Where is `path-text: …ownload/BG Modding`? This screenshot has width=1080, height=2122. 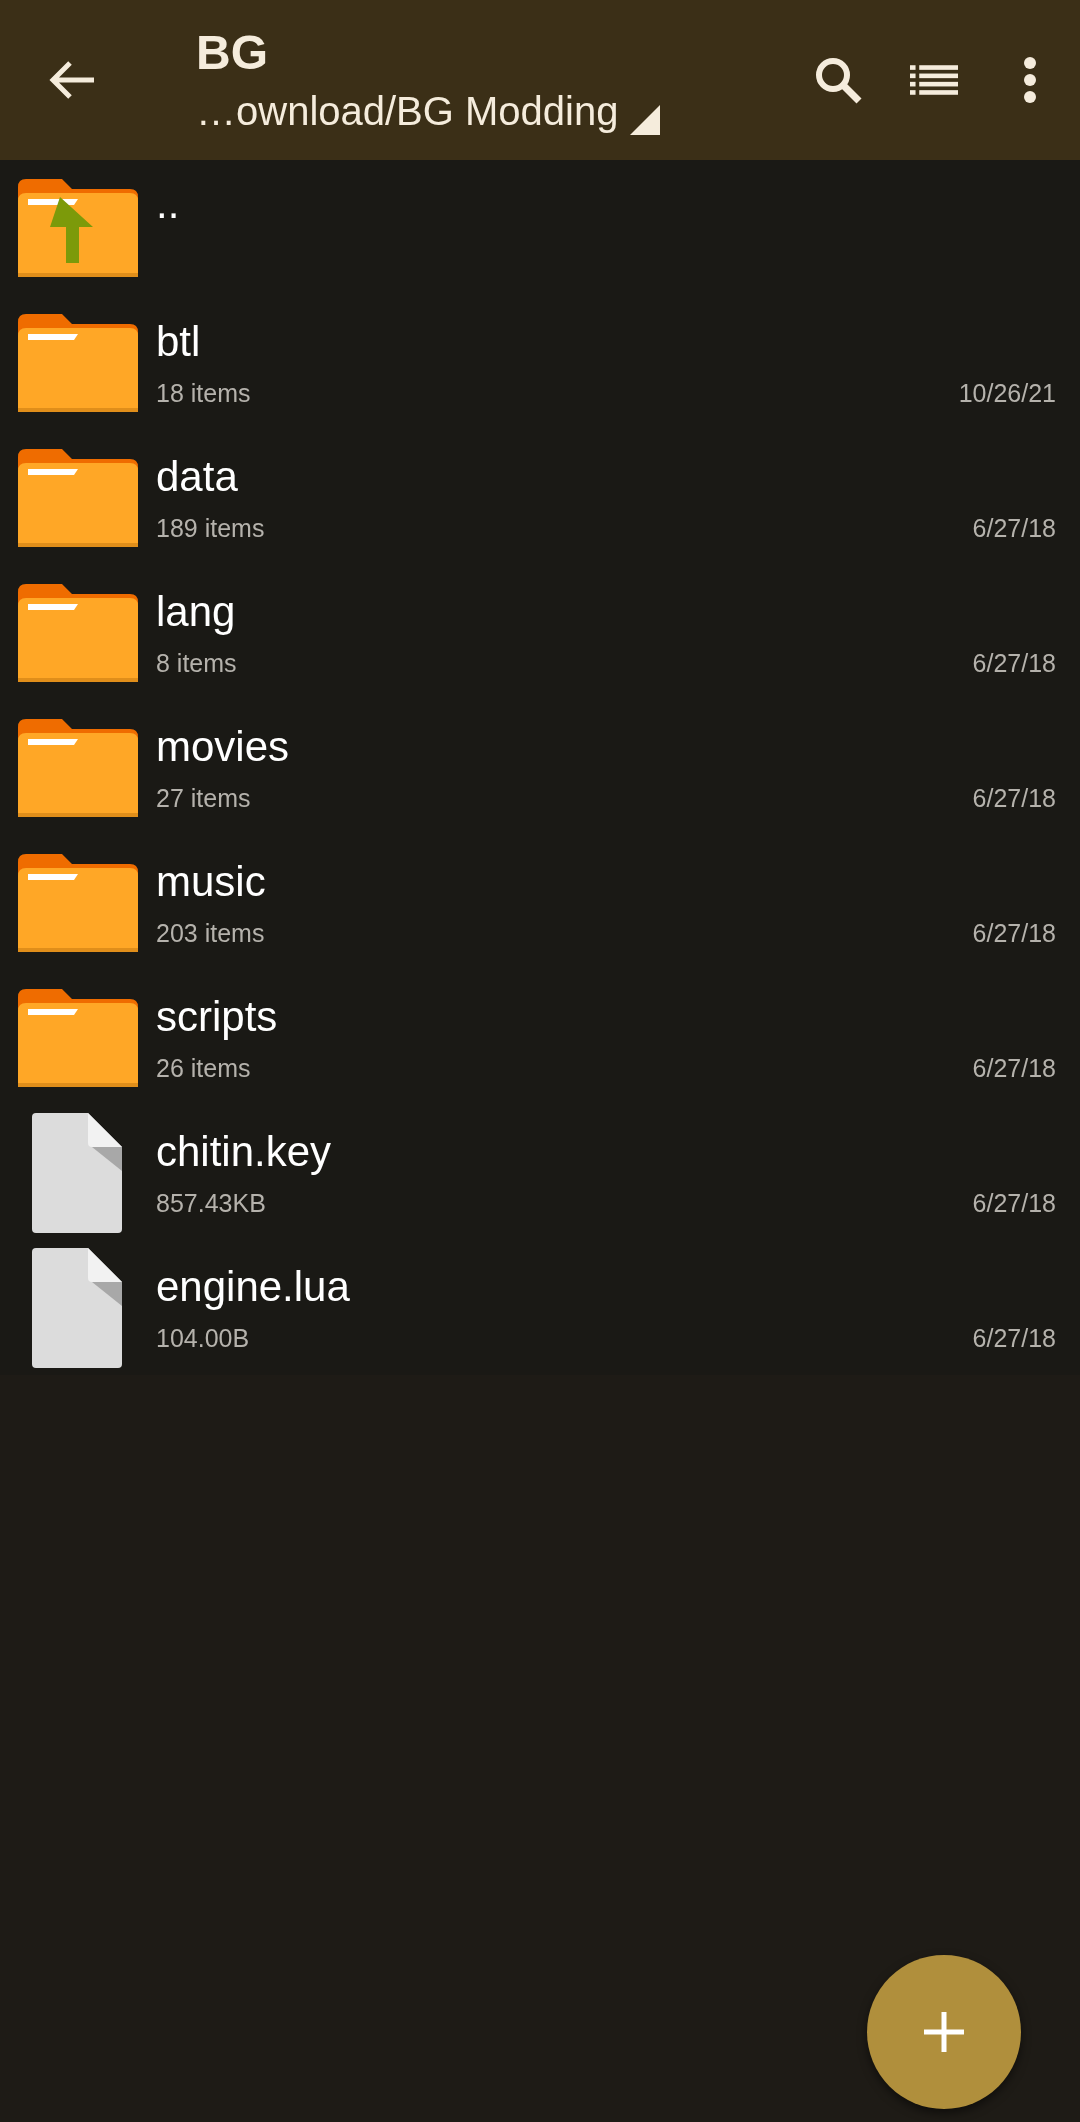
path-text: …ownload/BG Modding is located at coordinates (407, 111).